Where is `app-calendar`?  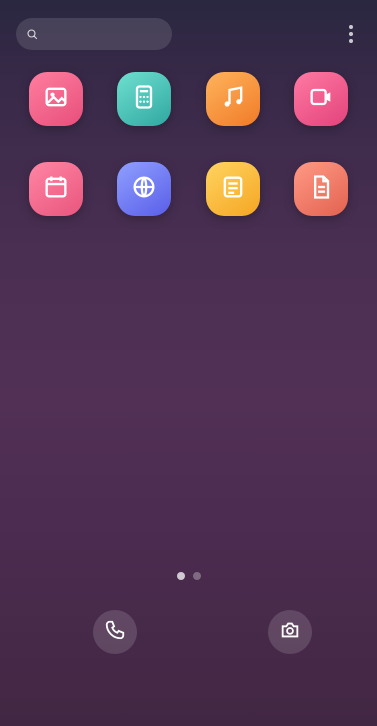
app-calendar is located at coordinates (56, 193).